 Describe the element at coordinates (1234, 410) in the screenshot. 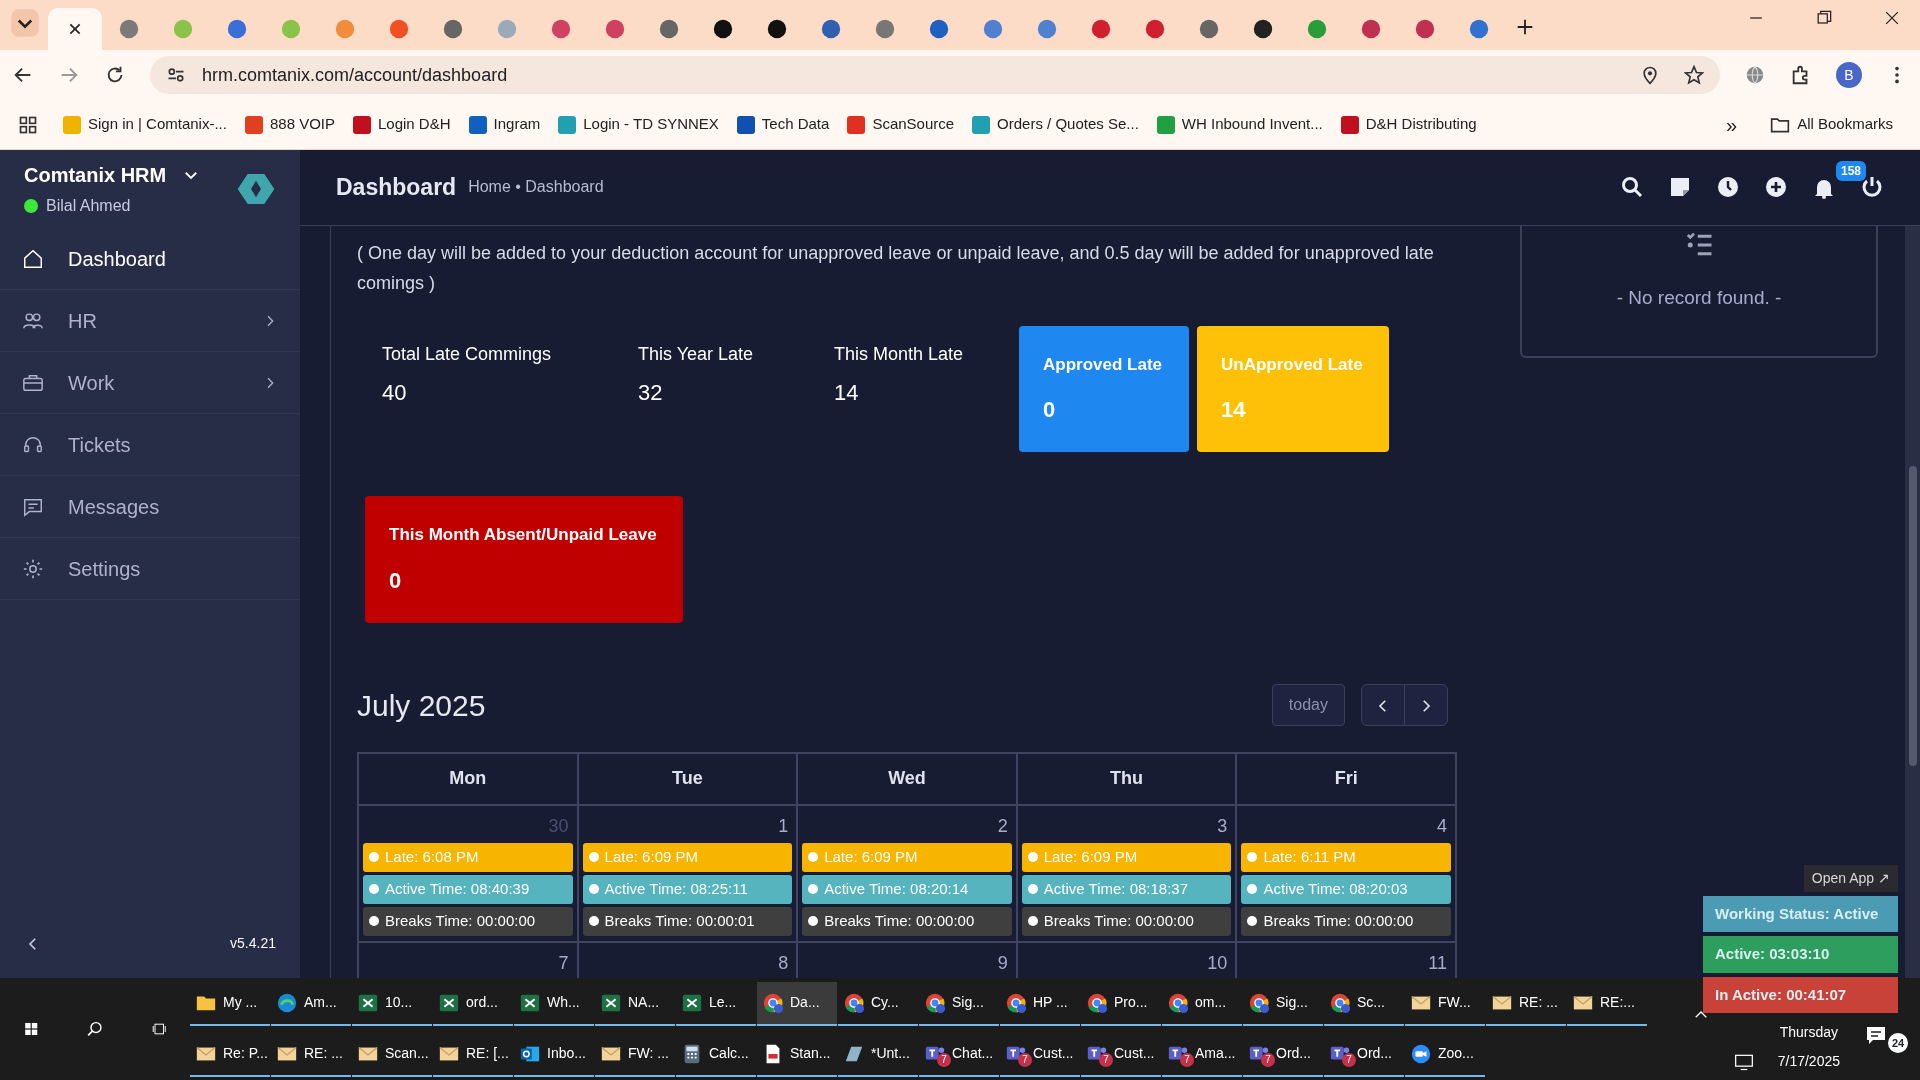

I see `stat-value: 14` at that location.